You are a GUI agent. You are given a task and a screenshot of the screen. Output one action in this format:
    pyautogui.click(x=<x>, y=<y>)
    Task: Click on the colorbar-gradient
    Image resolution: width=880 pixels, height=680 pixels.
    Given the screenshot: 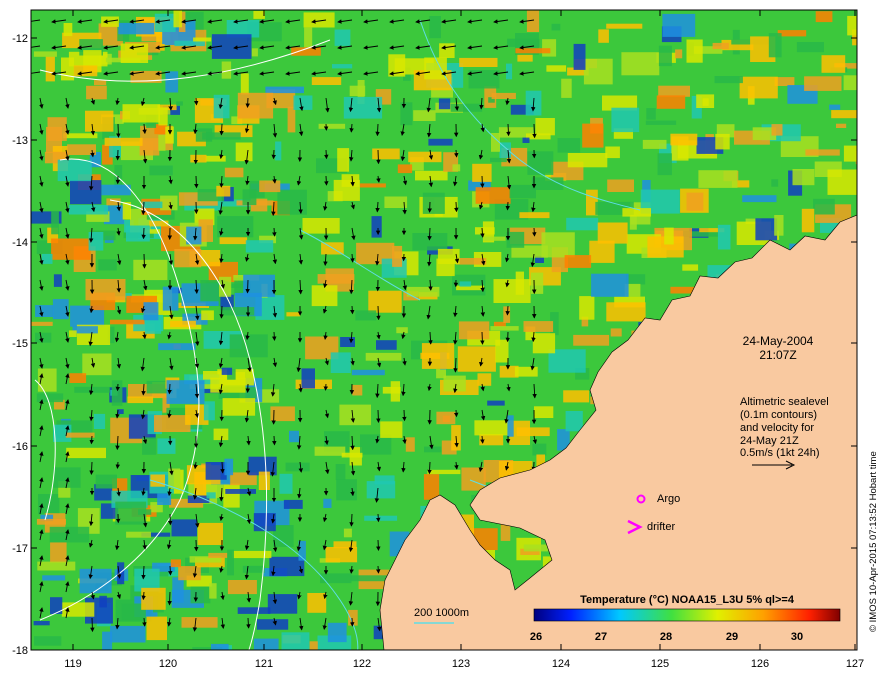 What is the action you would take?
    pyautogui.click(x=687, y=615)
    